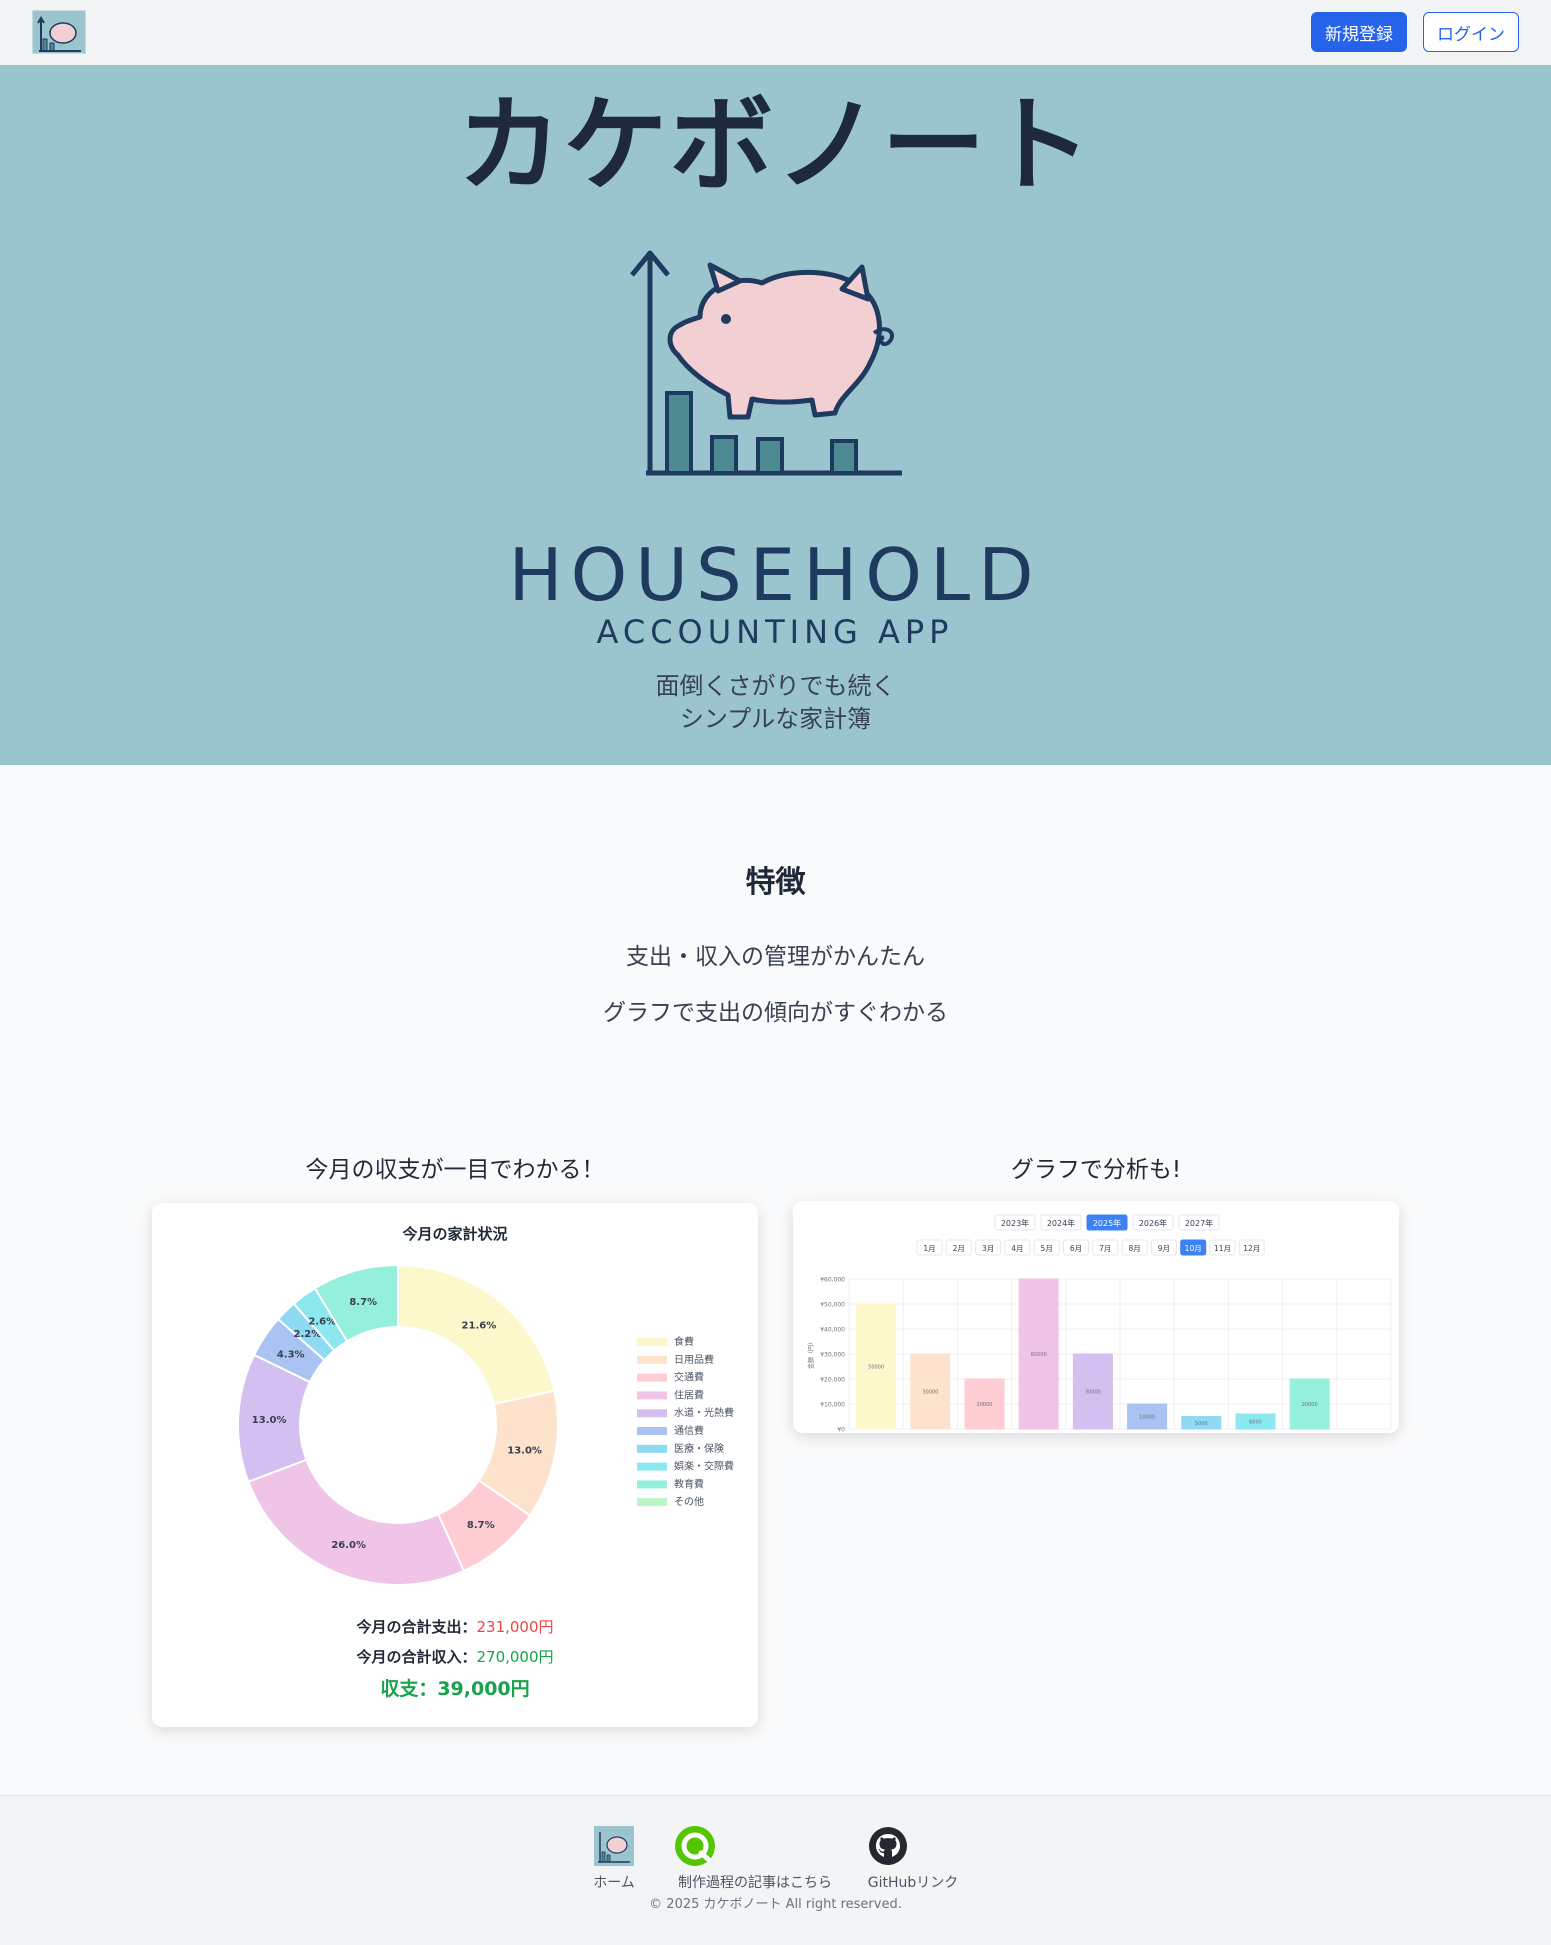 The height and width of the screenshot is (1945, 1551). What do you see at coordinates (755, 1882) in the screenshot?
I see `footer-article-link: 制作過程の記事はこちら` at bounding box center [755, 1882].